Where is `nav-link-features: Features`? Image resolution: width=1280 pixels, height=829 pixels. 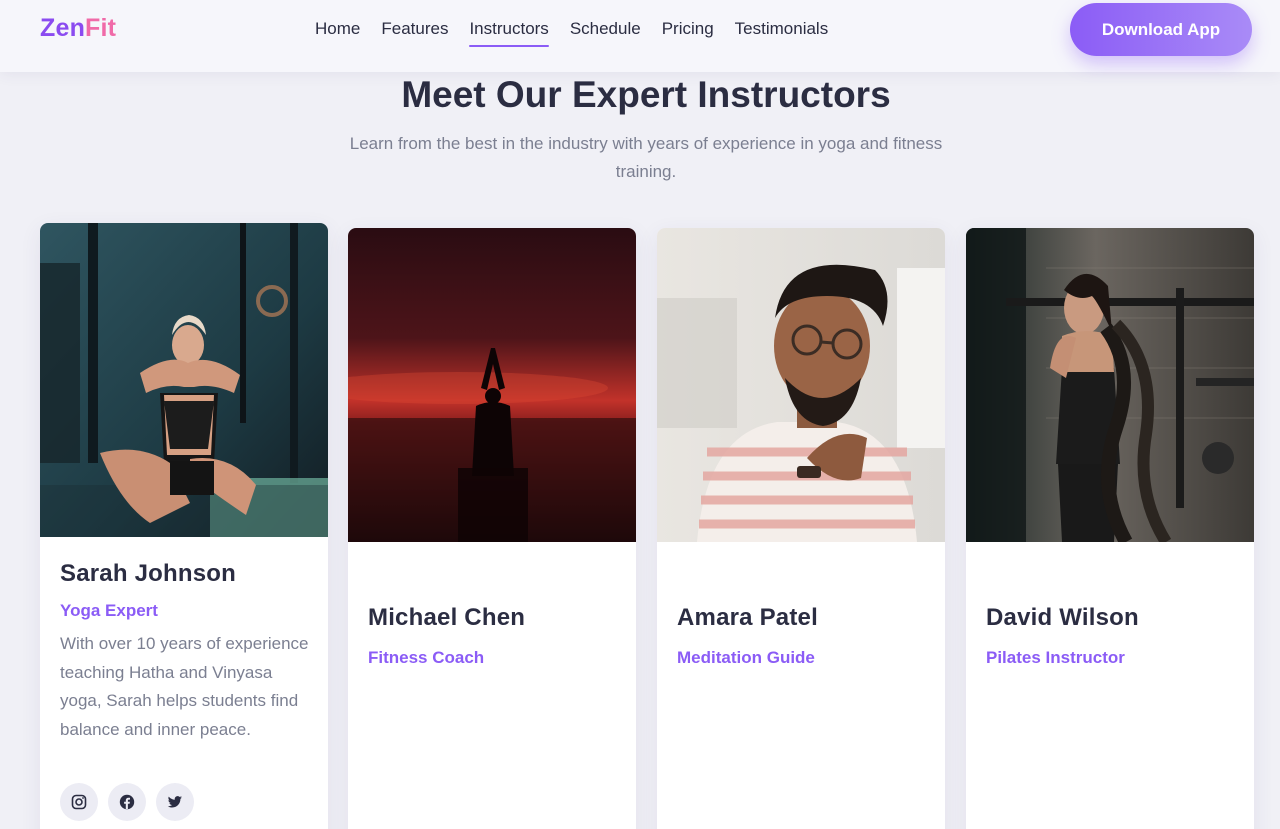 nav-link-features: Features is located at coordinates (414, 30).